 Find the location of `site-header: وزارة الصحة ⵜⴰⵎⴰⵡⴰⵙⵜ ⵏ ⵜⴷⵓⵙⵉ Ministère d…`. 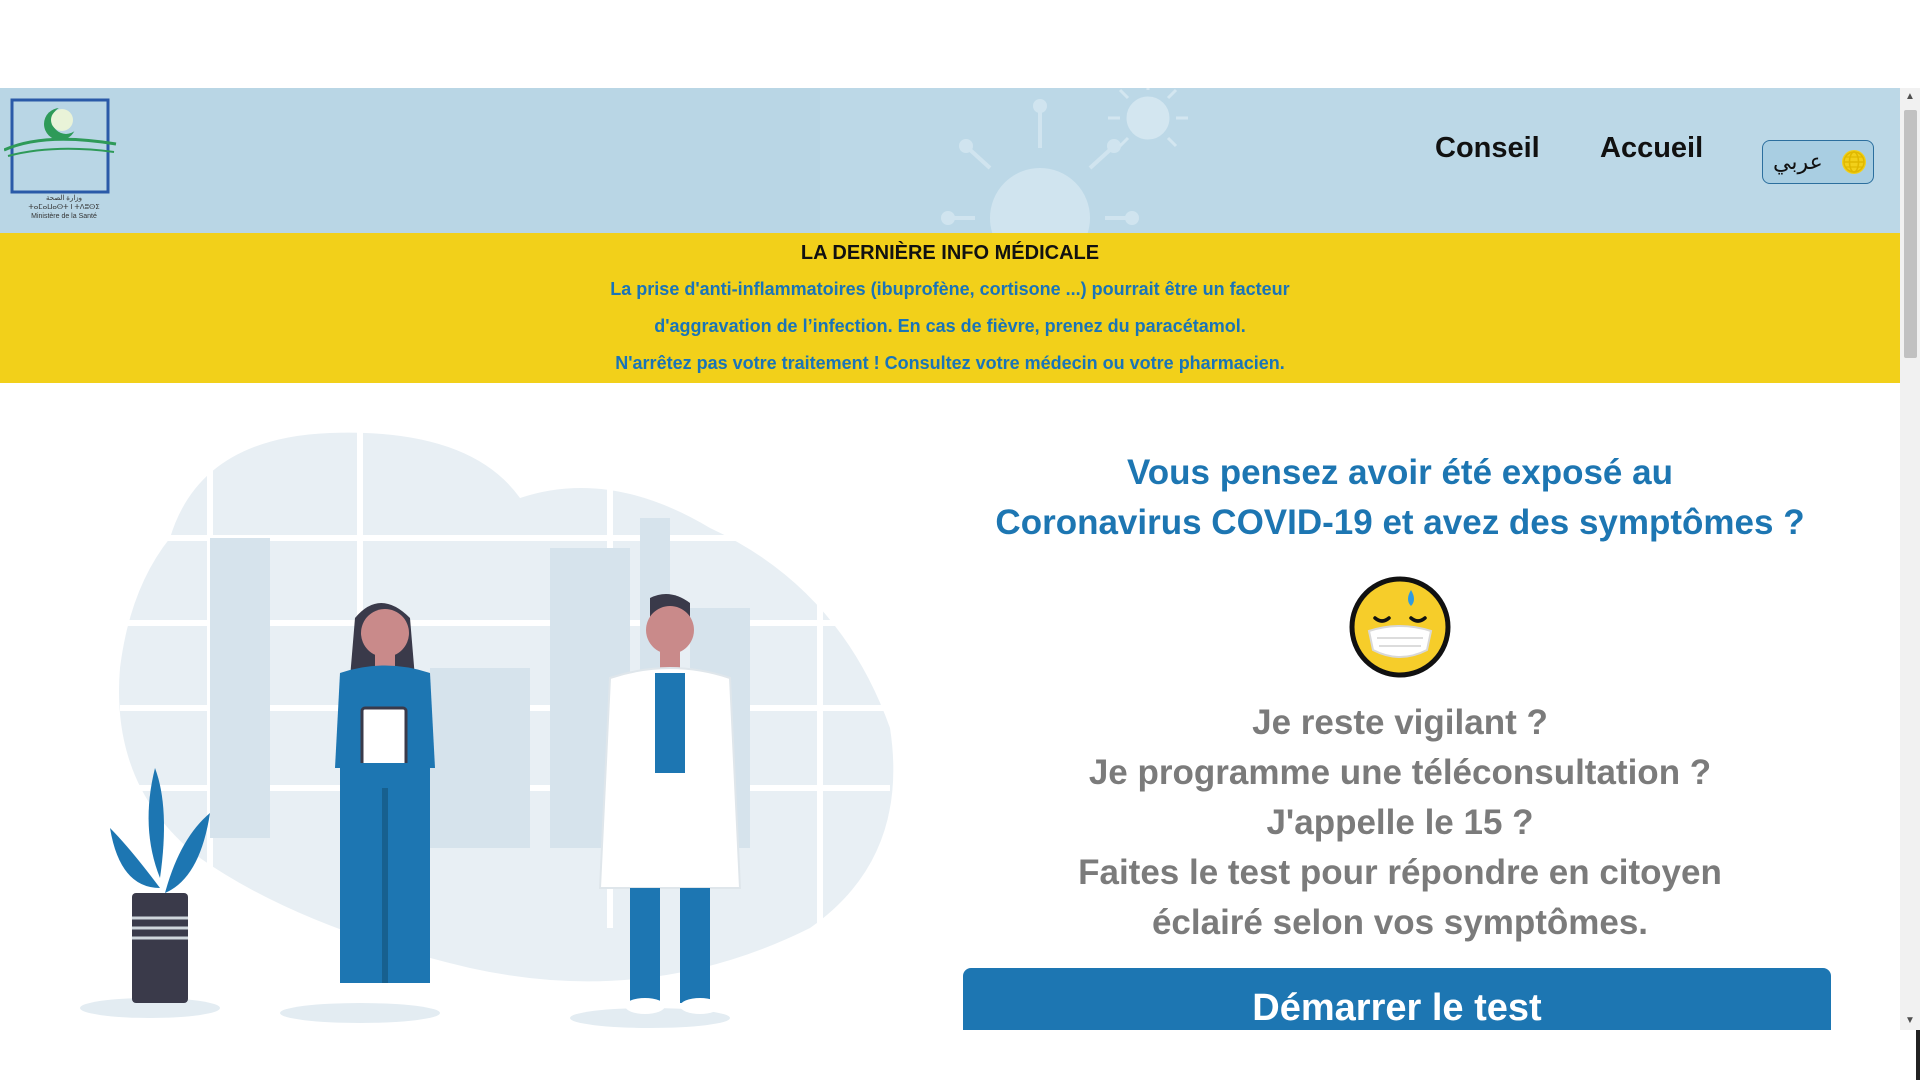

site-header: وزارة الصحة ⵜⴰⵎⴰⵡⴰⵙⵜ ⵏ ⵜⴷⵓⵙⵉ Ministère d… is located at coordinates (950, 160).